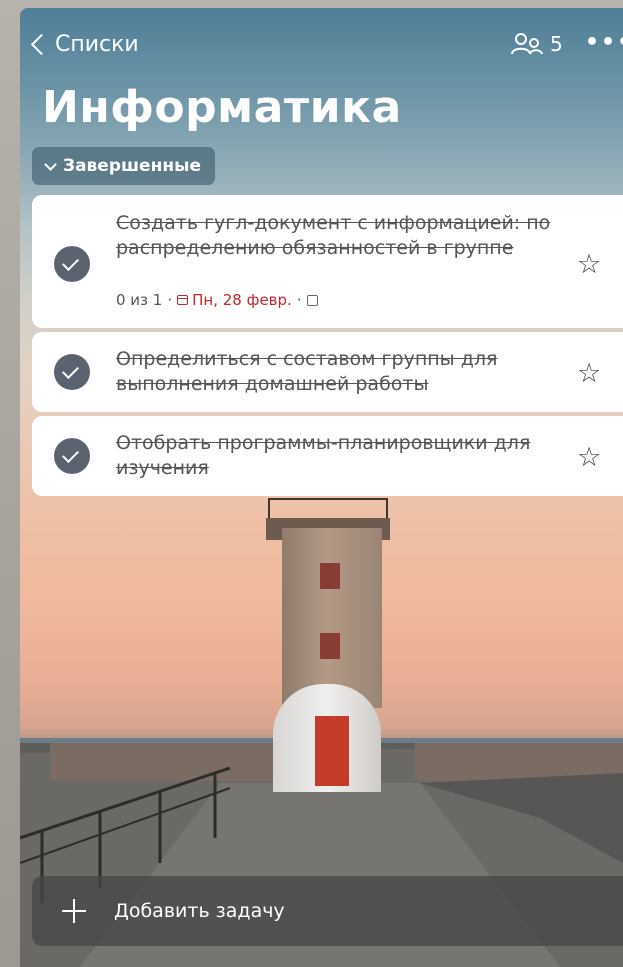 The height and width of the screenshot is (967, 623). Describe the element at coordinates (312, 300) in the screenshot. I see `note-icon` at that location.